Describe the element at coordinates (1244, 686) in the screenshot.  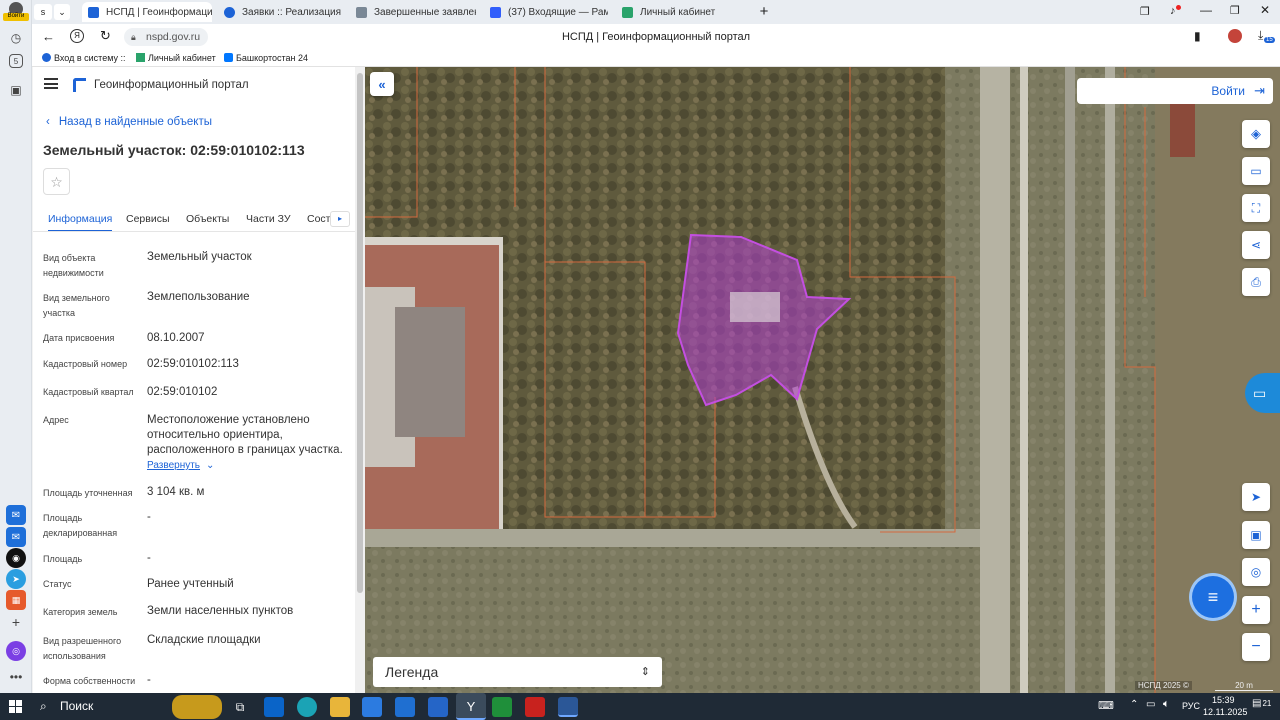
I see `scale-bar: 20 m` at that location.